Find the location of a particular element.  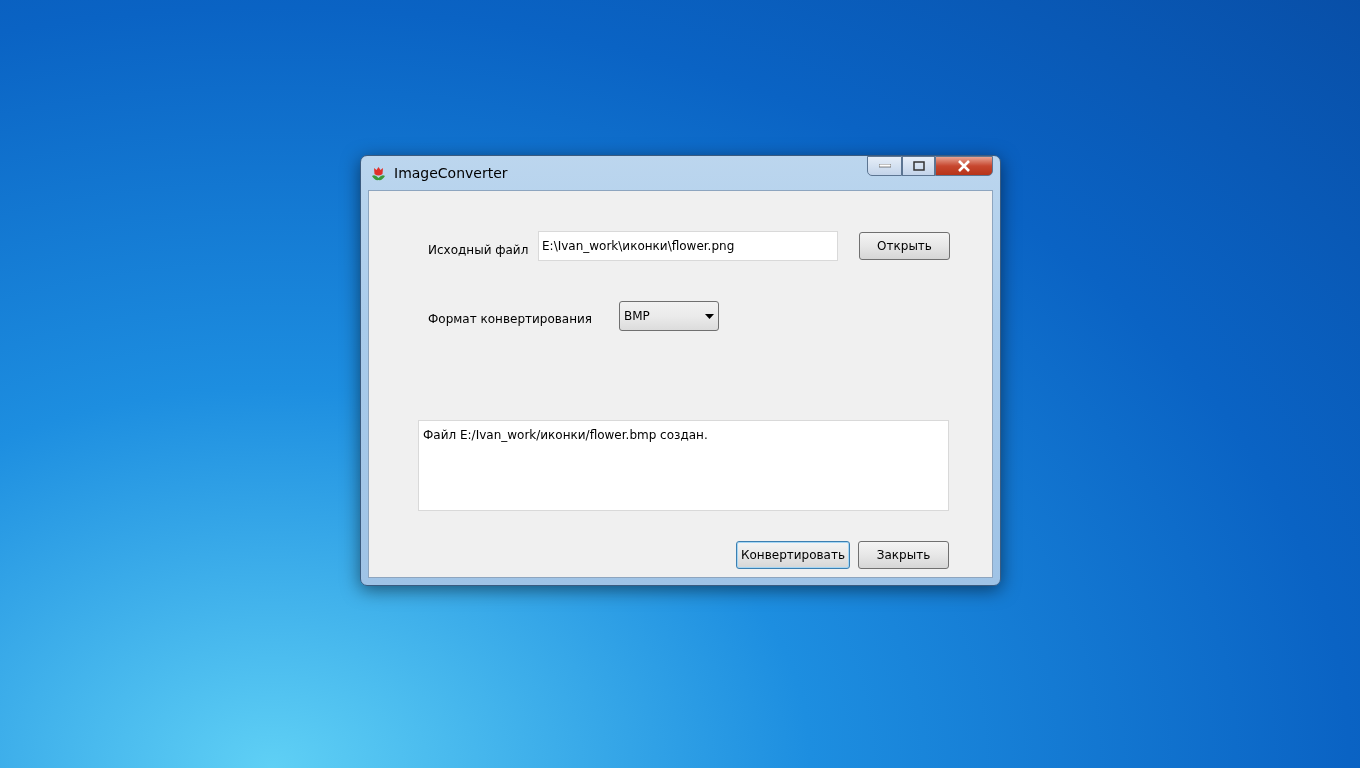

close-button is located at coordinates (964, 166).